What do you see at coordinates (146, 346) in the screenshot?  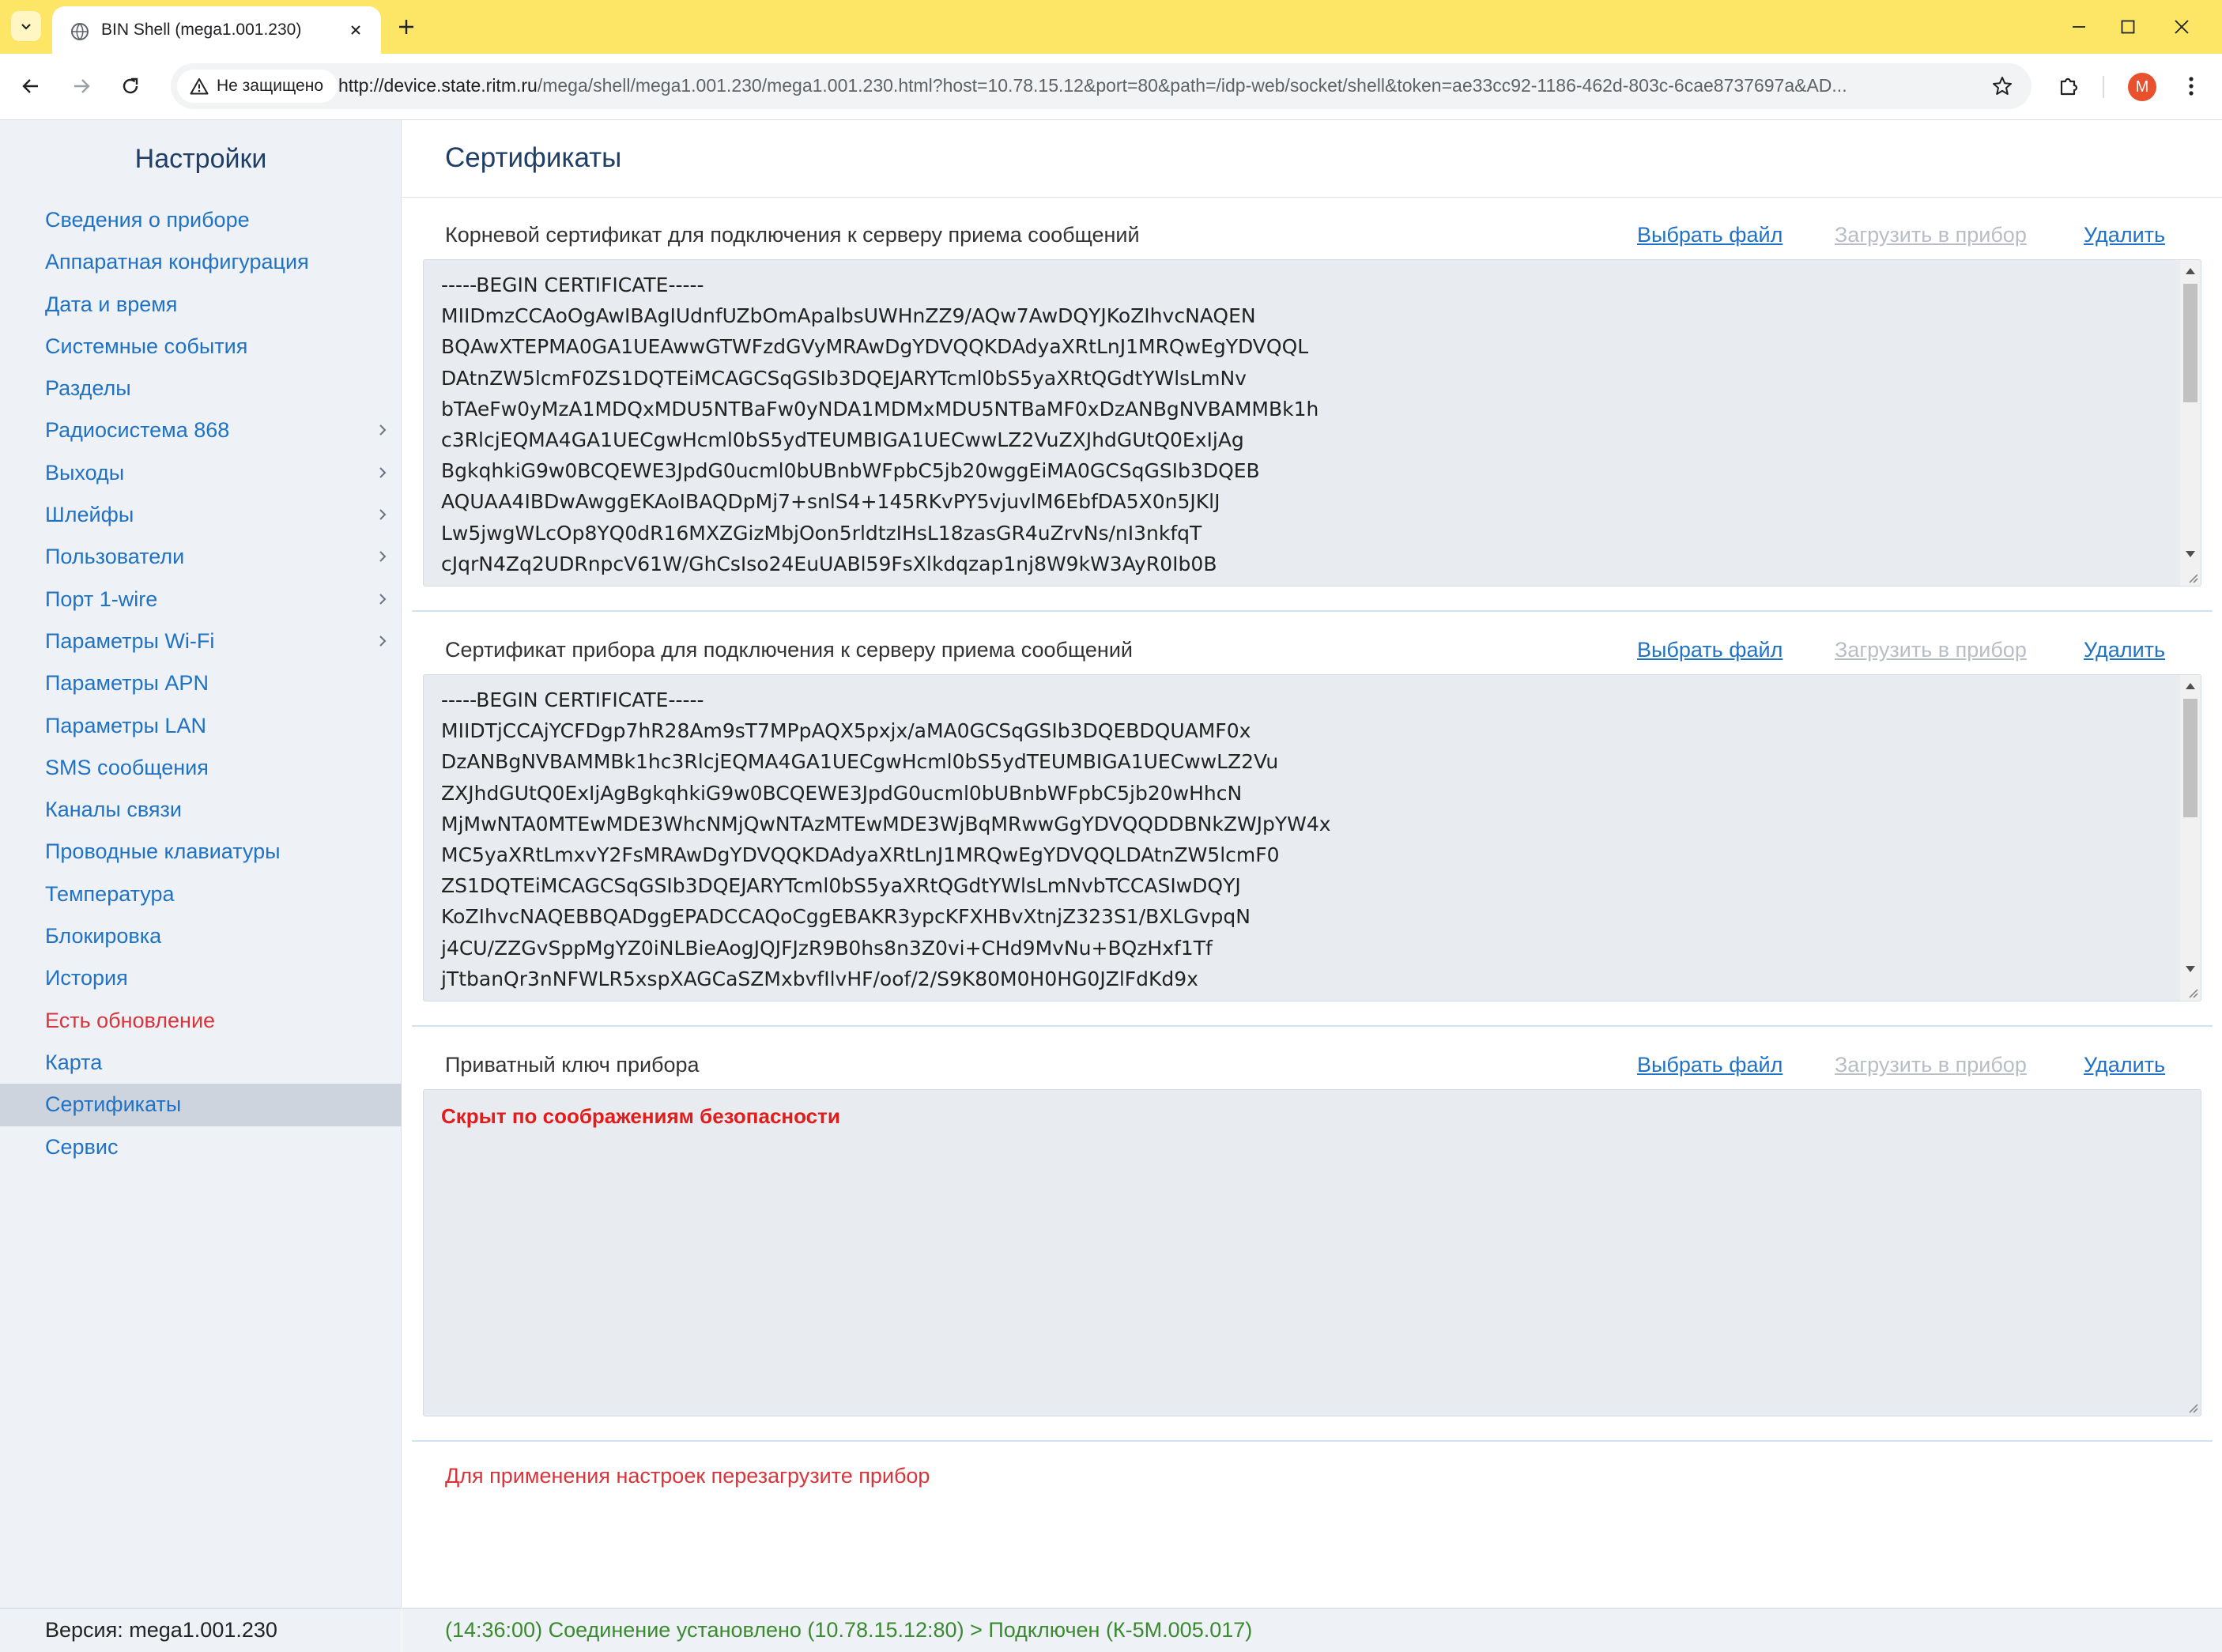 I see `sidebar-item-label: Системные события` at bounding box center [146, 346].